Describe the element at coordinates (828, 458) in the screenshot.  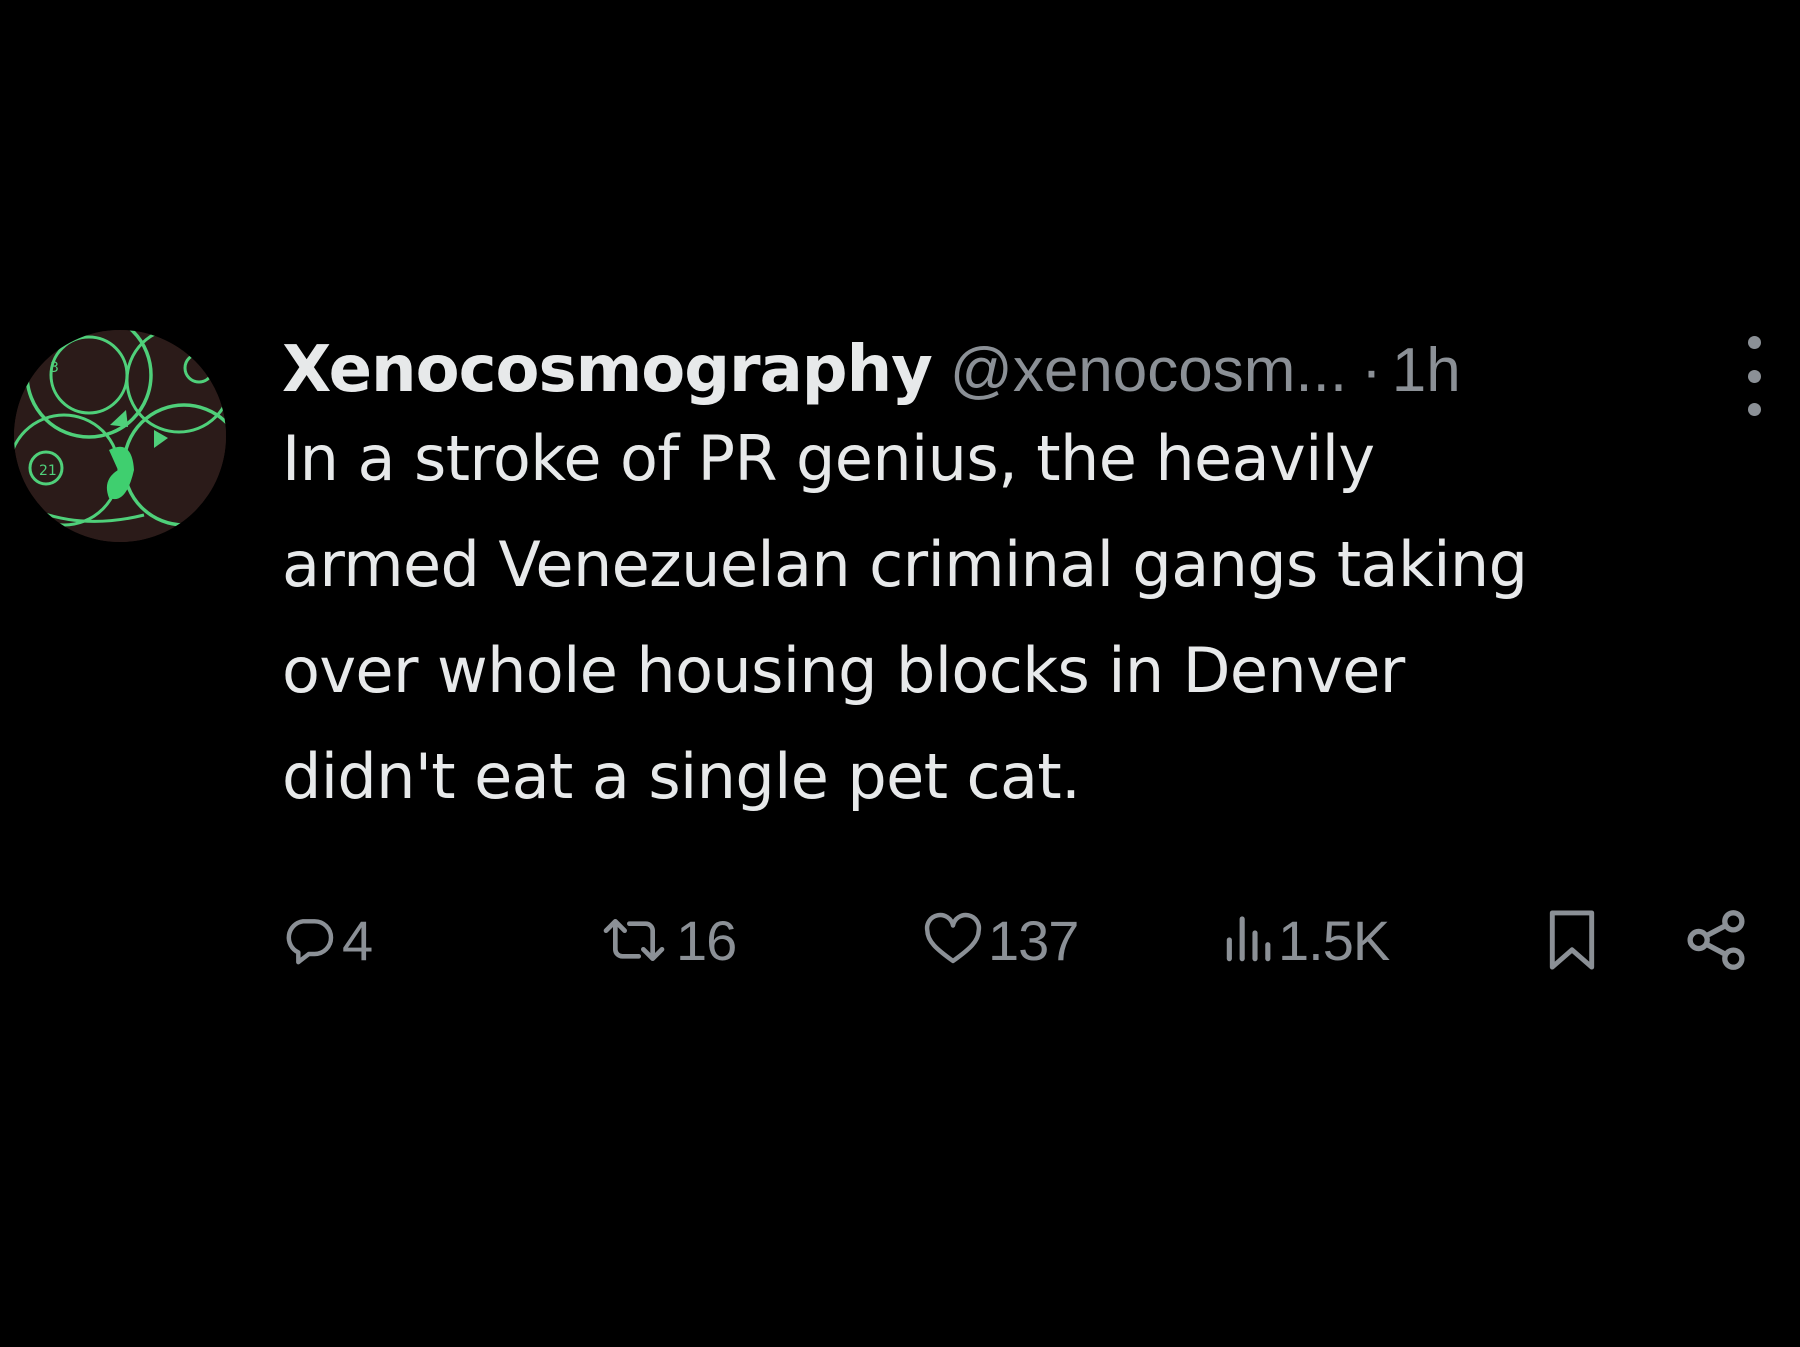
I see `tweet-text-line: In a stroke of PR genius, the heavily` at that location.